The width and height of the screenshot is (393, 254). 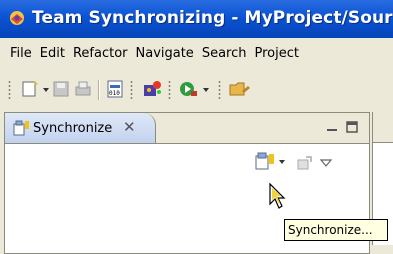 What do you see at coordinates (240, 89) in the screenshot?
I see `open-folder-icon` at bounding box center [240, 89].